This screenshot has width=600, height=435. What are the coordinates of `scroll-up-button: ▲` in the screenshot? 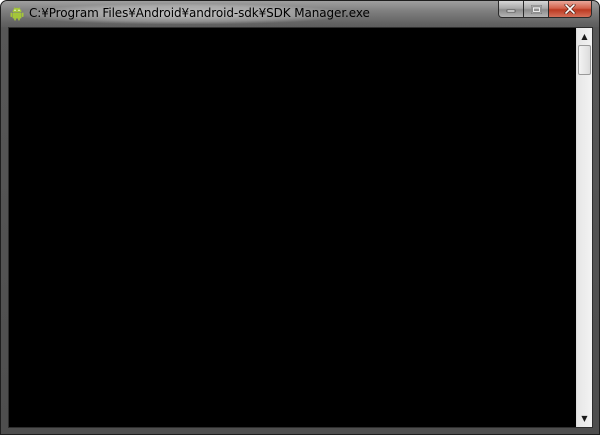 It's located at (584, 36).